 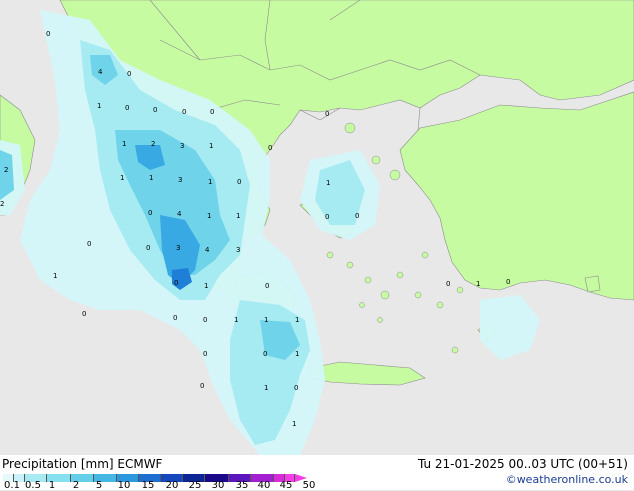 I want to click on legend-tick-label: 5, so click(x=99, y=485).